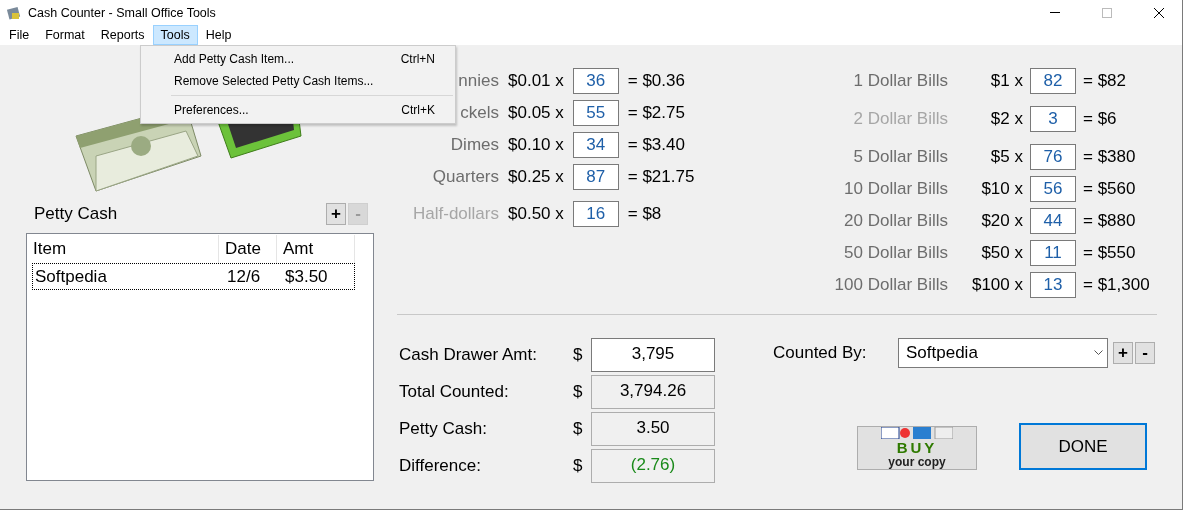 The height and width of the screenshot is (510, 1183). I want to click on menu-entry: Preferences... Ctrl+K, so click(298, 110).